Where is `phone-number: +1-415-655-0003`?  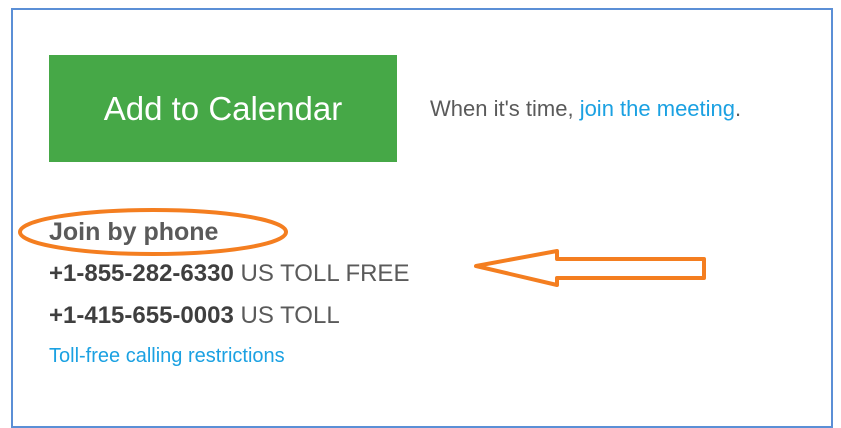
phone-number: +1-415-655-0003 is located at coordinates (141, 315).